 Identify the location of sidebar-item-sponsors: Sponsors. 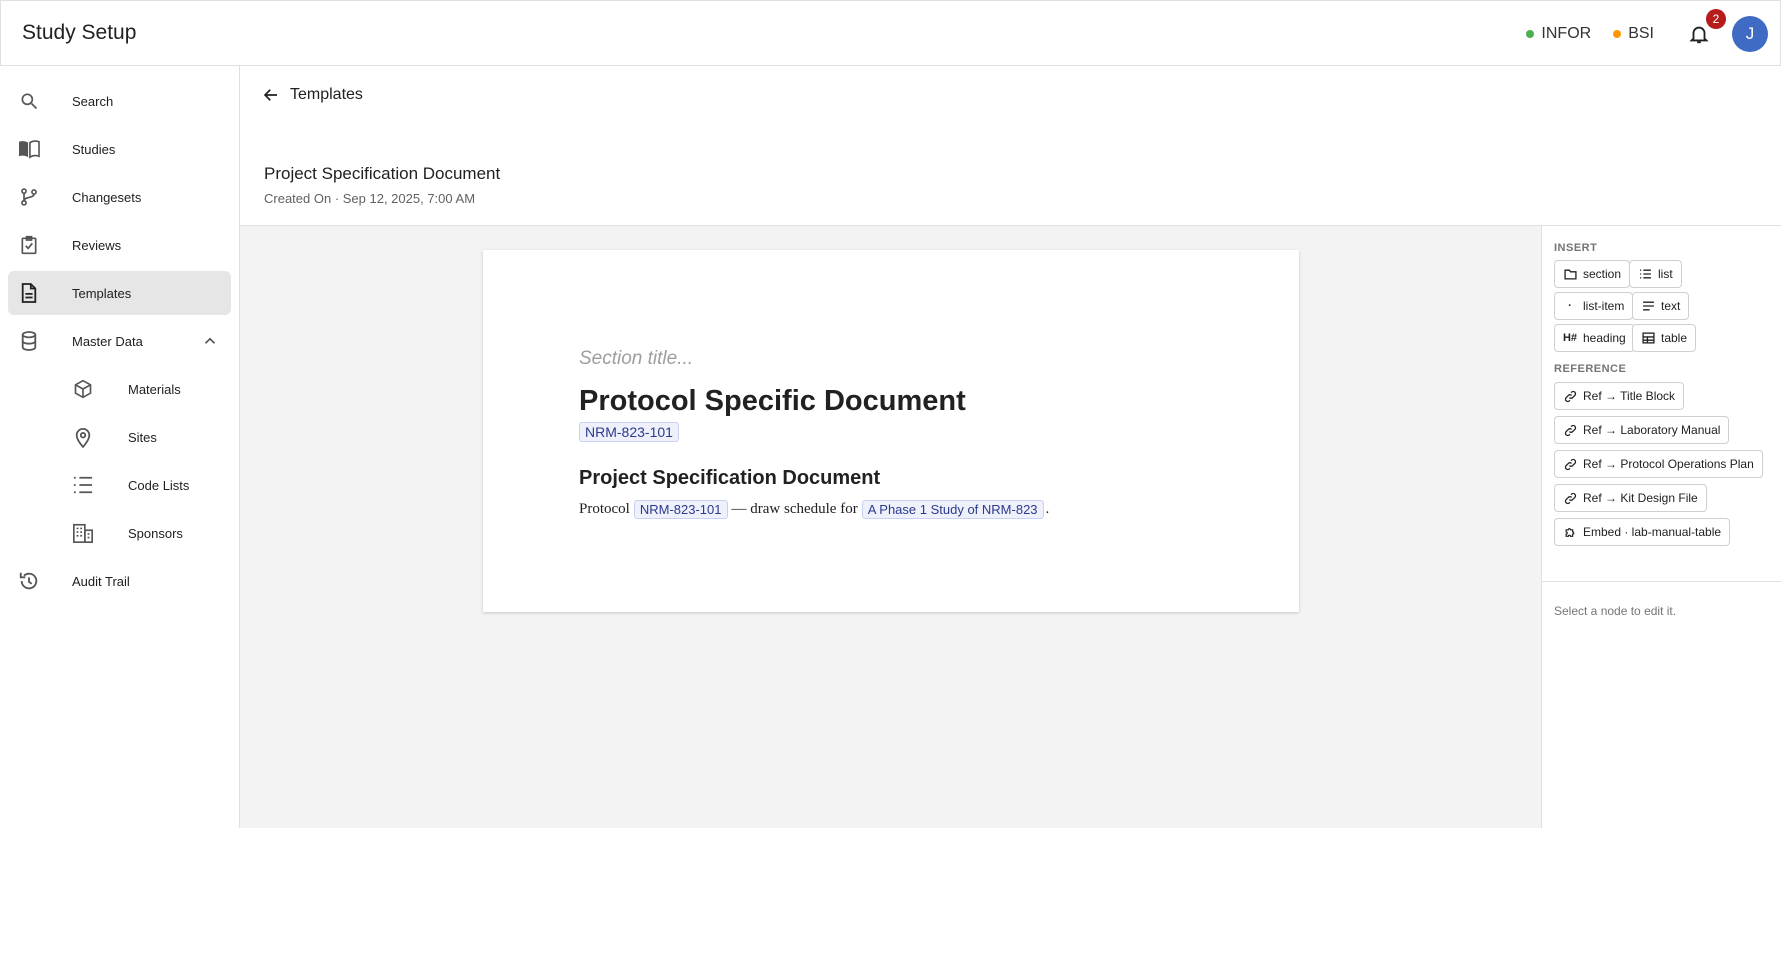
(119, 533).